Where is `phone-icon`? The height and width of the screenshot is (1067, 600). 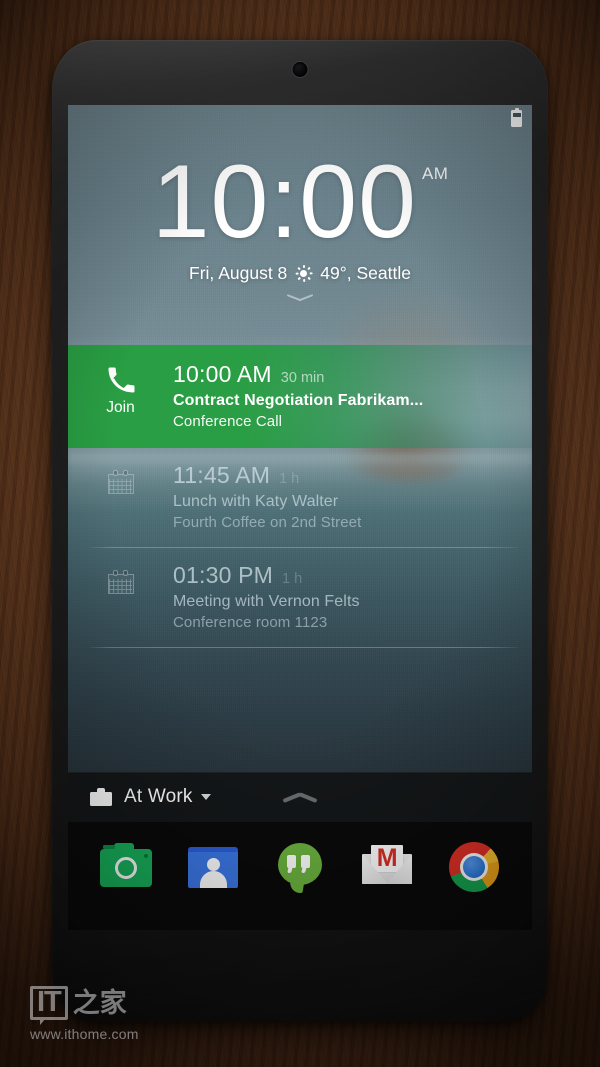 phone-icon is located at coordinates (121, 380).